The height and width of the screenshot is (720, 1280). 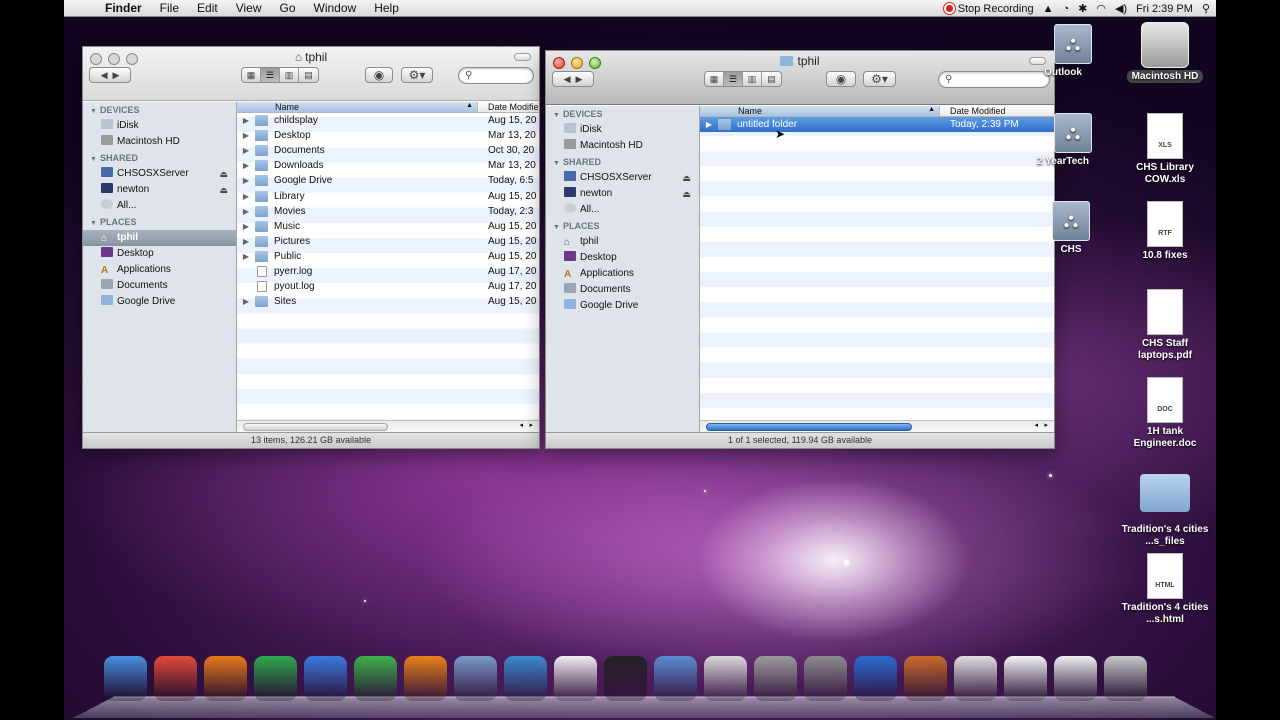 What do you see at coordinates (375, 678) in the screenshot?
I see `excel-icon` at bounding box center [375, 678].